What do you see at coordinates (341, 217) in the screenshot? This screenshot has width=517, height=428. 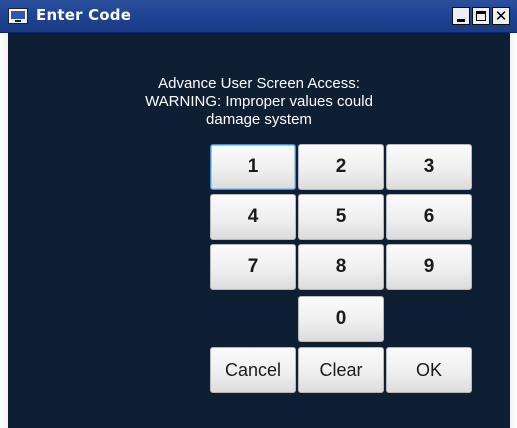 I see `key-5-button: 5` at bounding box center [341, 217].